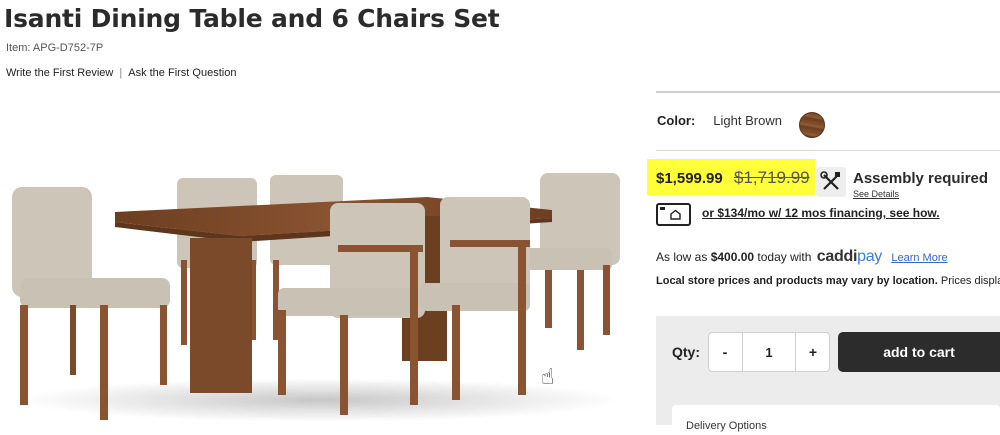 The height and width of the screenshot is (435, 1000). Describe the element at coordinates (831, 182) in the screenshot. I see `tools-icon` at that location.